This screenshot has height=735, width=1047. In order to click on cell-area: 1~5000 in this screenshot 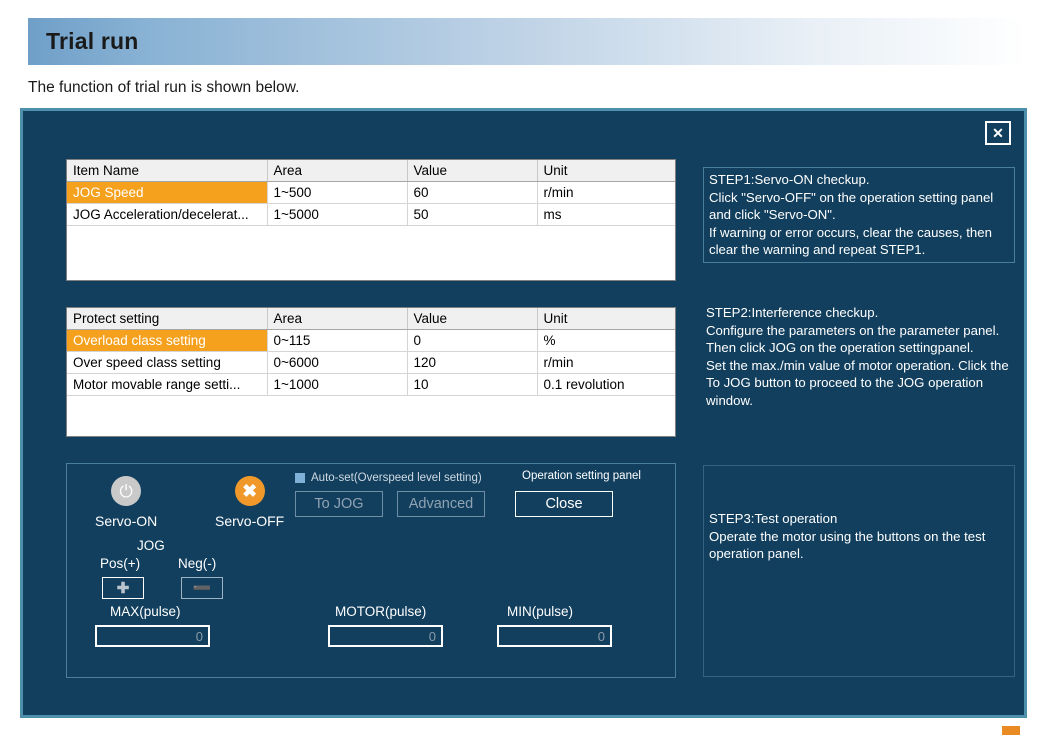, I will do `click(337, 214)`.